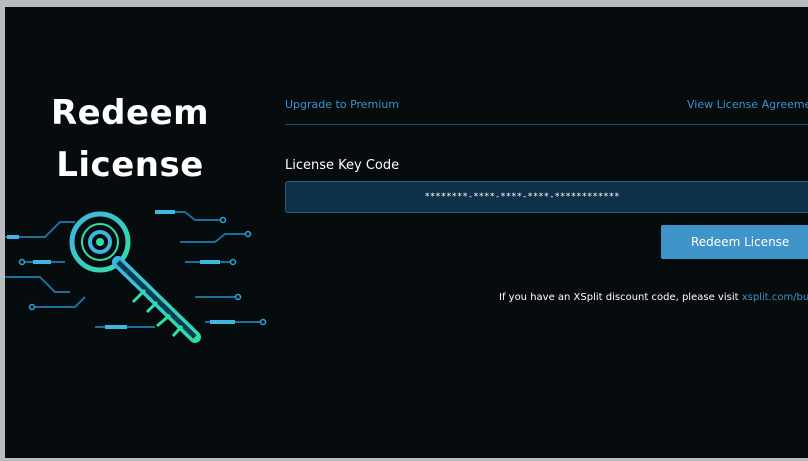 The width and height of the screenshot is (808, 461). I want to click on page-title: Redeem License, so click(130, 139).